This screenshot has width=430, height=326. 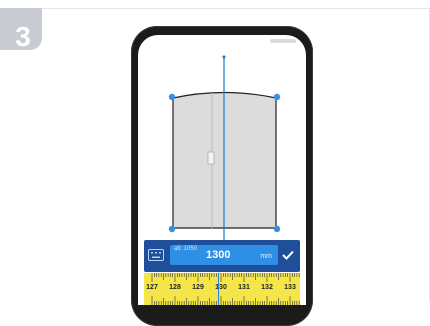 I want to click on ruler-indicator-line, so click(x=218, y=289).